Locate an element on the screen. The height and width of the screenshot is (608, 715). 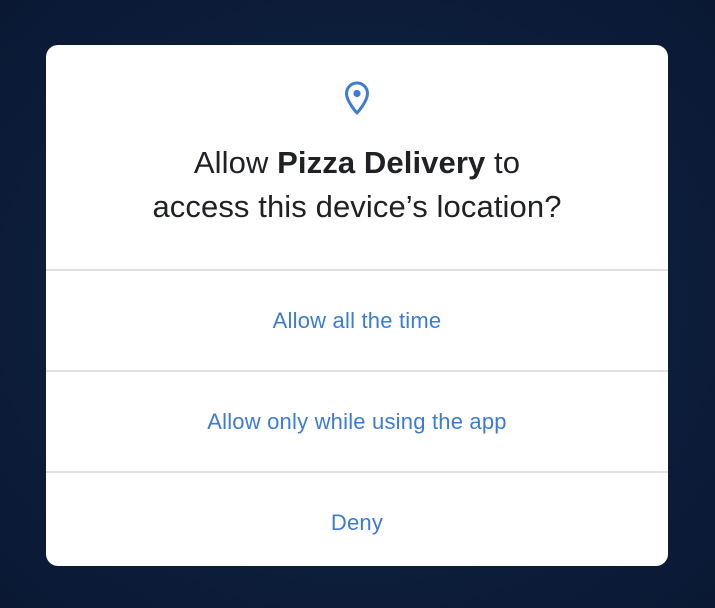
allow-all-the-time-button: Allow all the time is located at coordinates (357, 319).